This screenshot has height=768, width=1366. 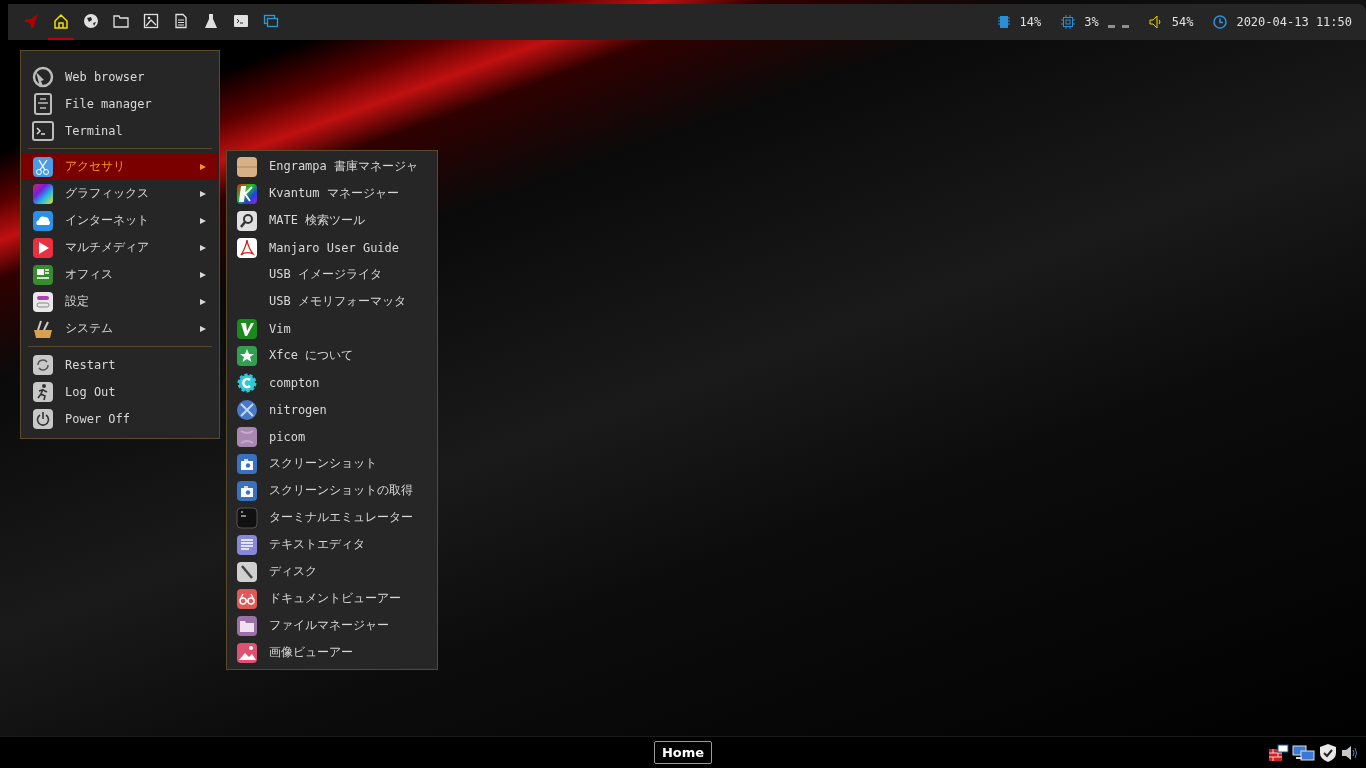 I want to click on menu-item: MATE 検索ツール, so click(x=332, y=220).